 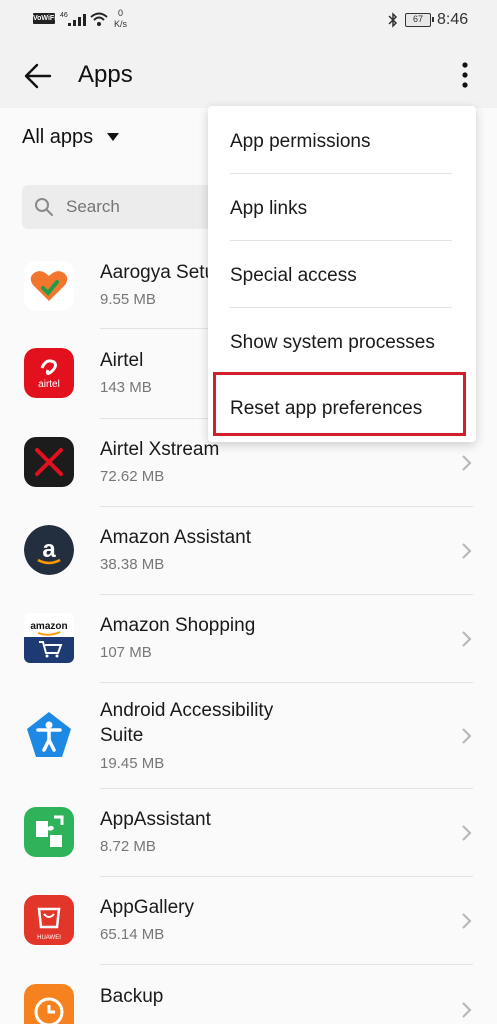 I want to click on app-name: Airtel Xstream, so click(x=160, y=449).